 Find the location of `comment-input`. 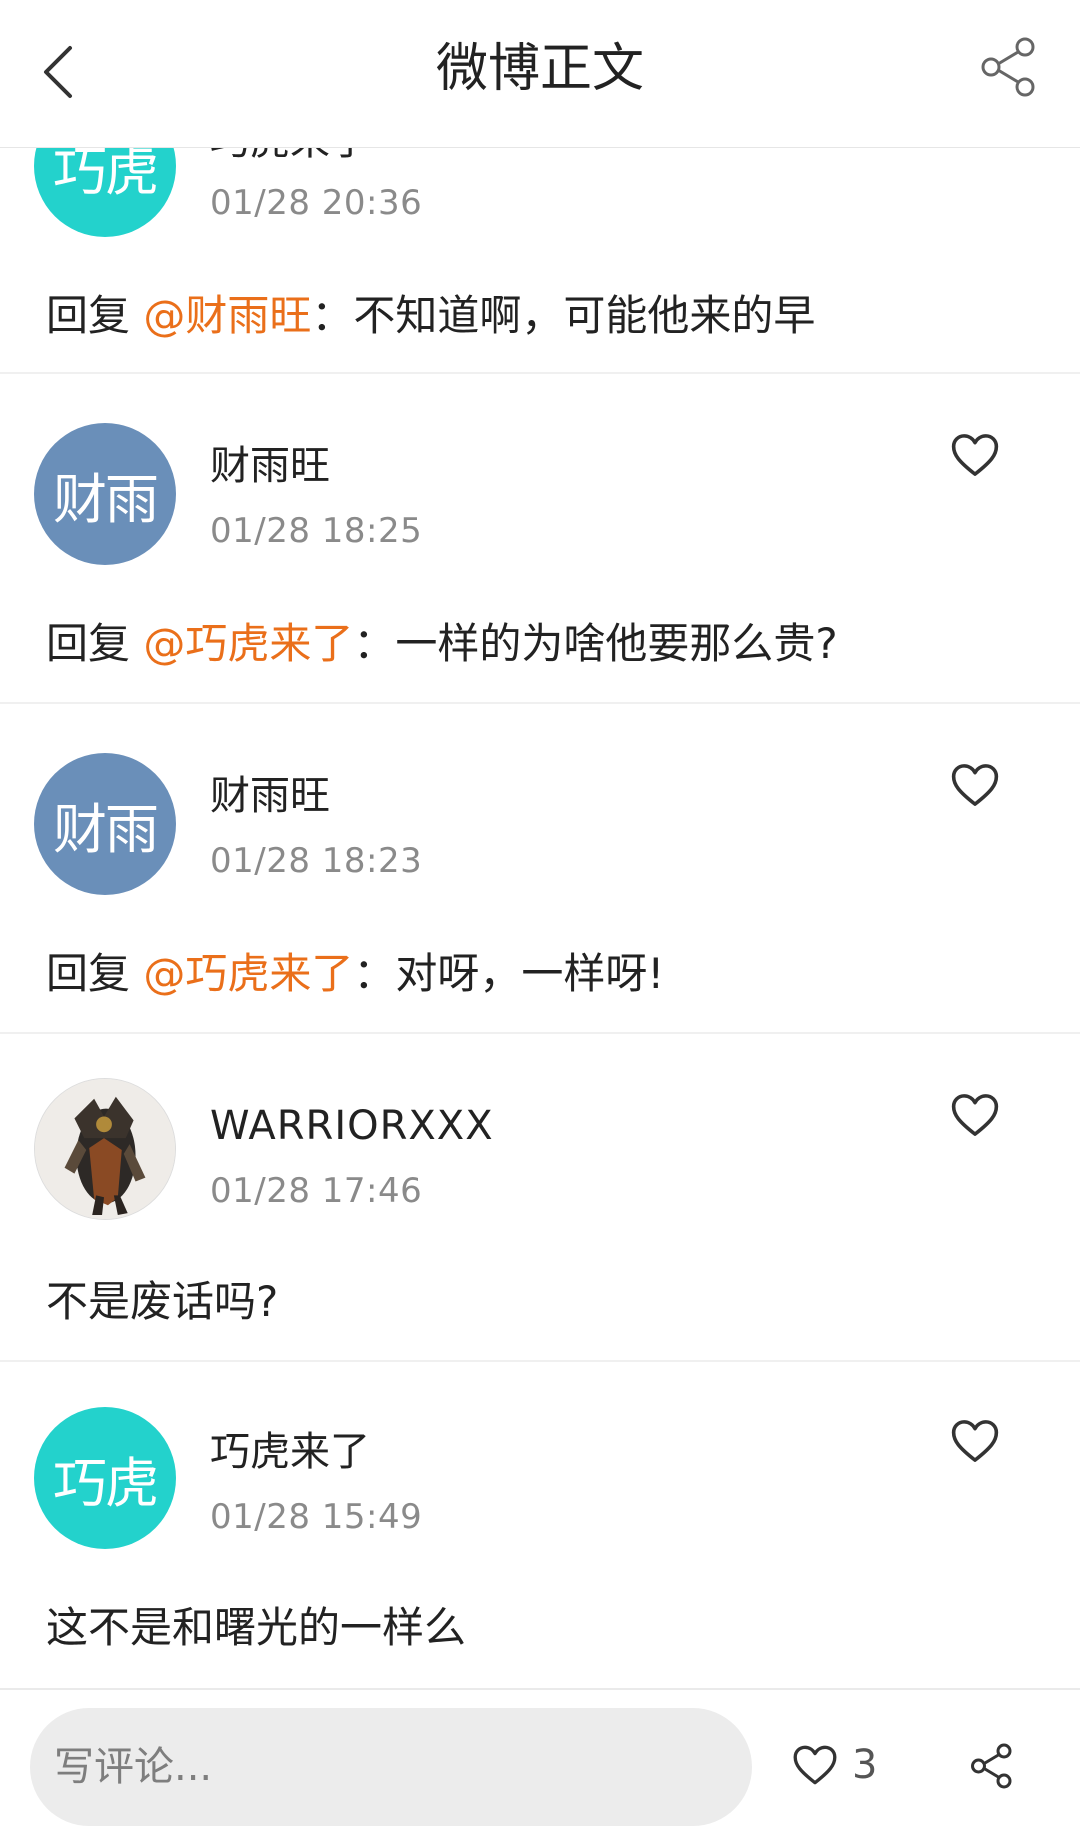

comment-input is located at coordinates (403, 1767).